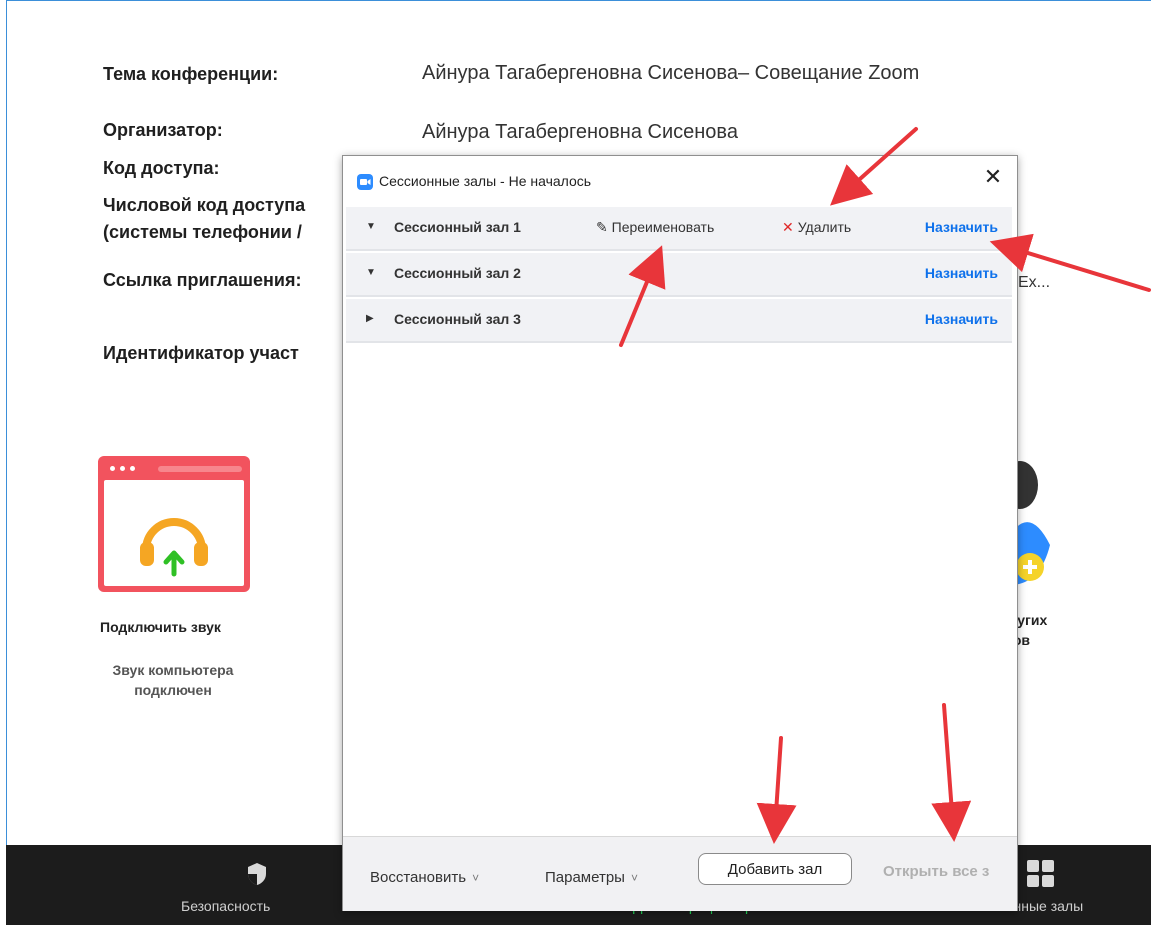 Image resolution: width=1151 pixels, height=925 pixels. What do you see at coordinates (602, 227) in the screenshot?
I see `pencil-icon: ✎` at bounding box center [602, 227].